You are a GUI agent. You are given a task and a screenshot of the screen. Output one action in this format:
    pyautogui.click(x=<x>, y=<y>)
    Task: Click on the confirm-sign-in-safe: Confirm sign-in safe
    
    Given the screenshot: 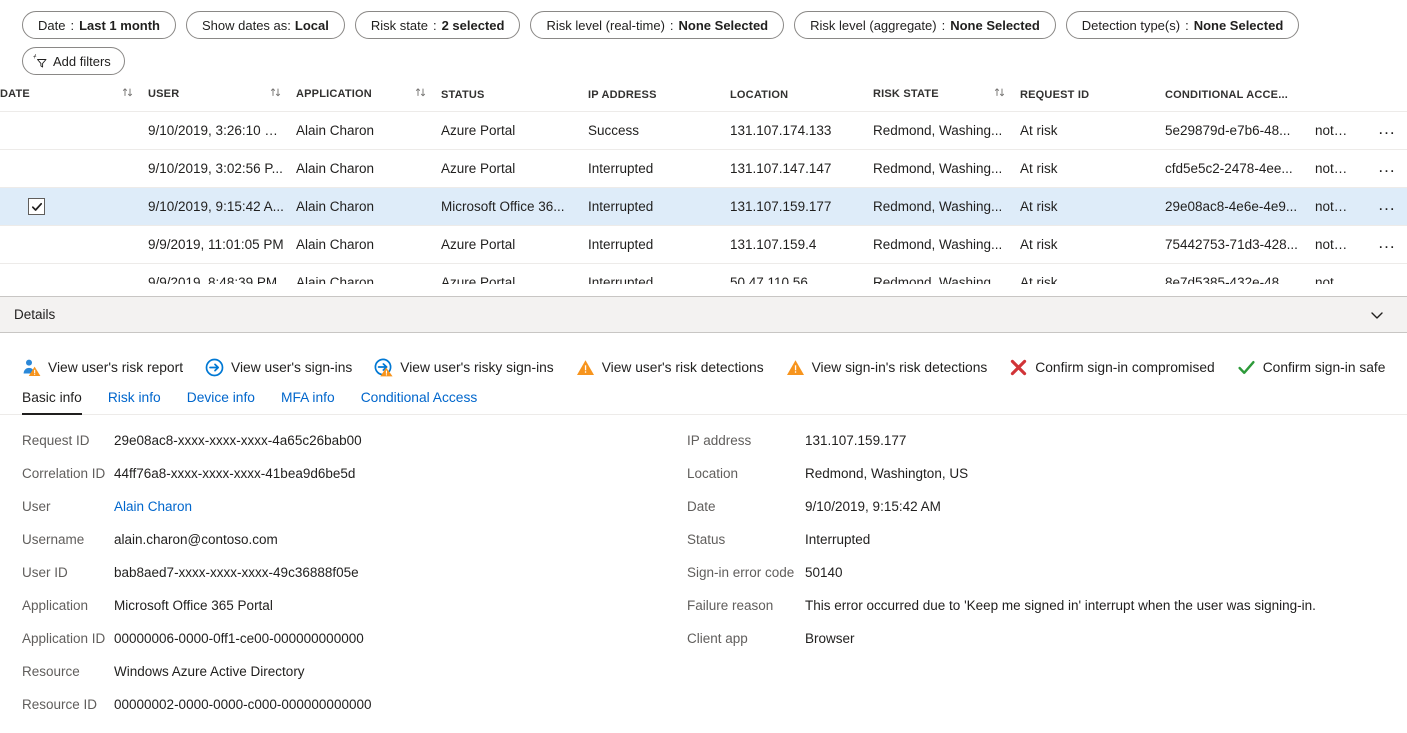 What is the action you would take?
    pyautogui.click(x=1311, y=367)
    